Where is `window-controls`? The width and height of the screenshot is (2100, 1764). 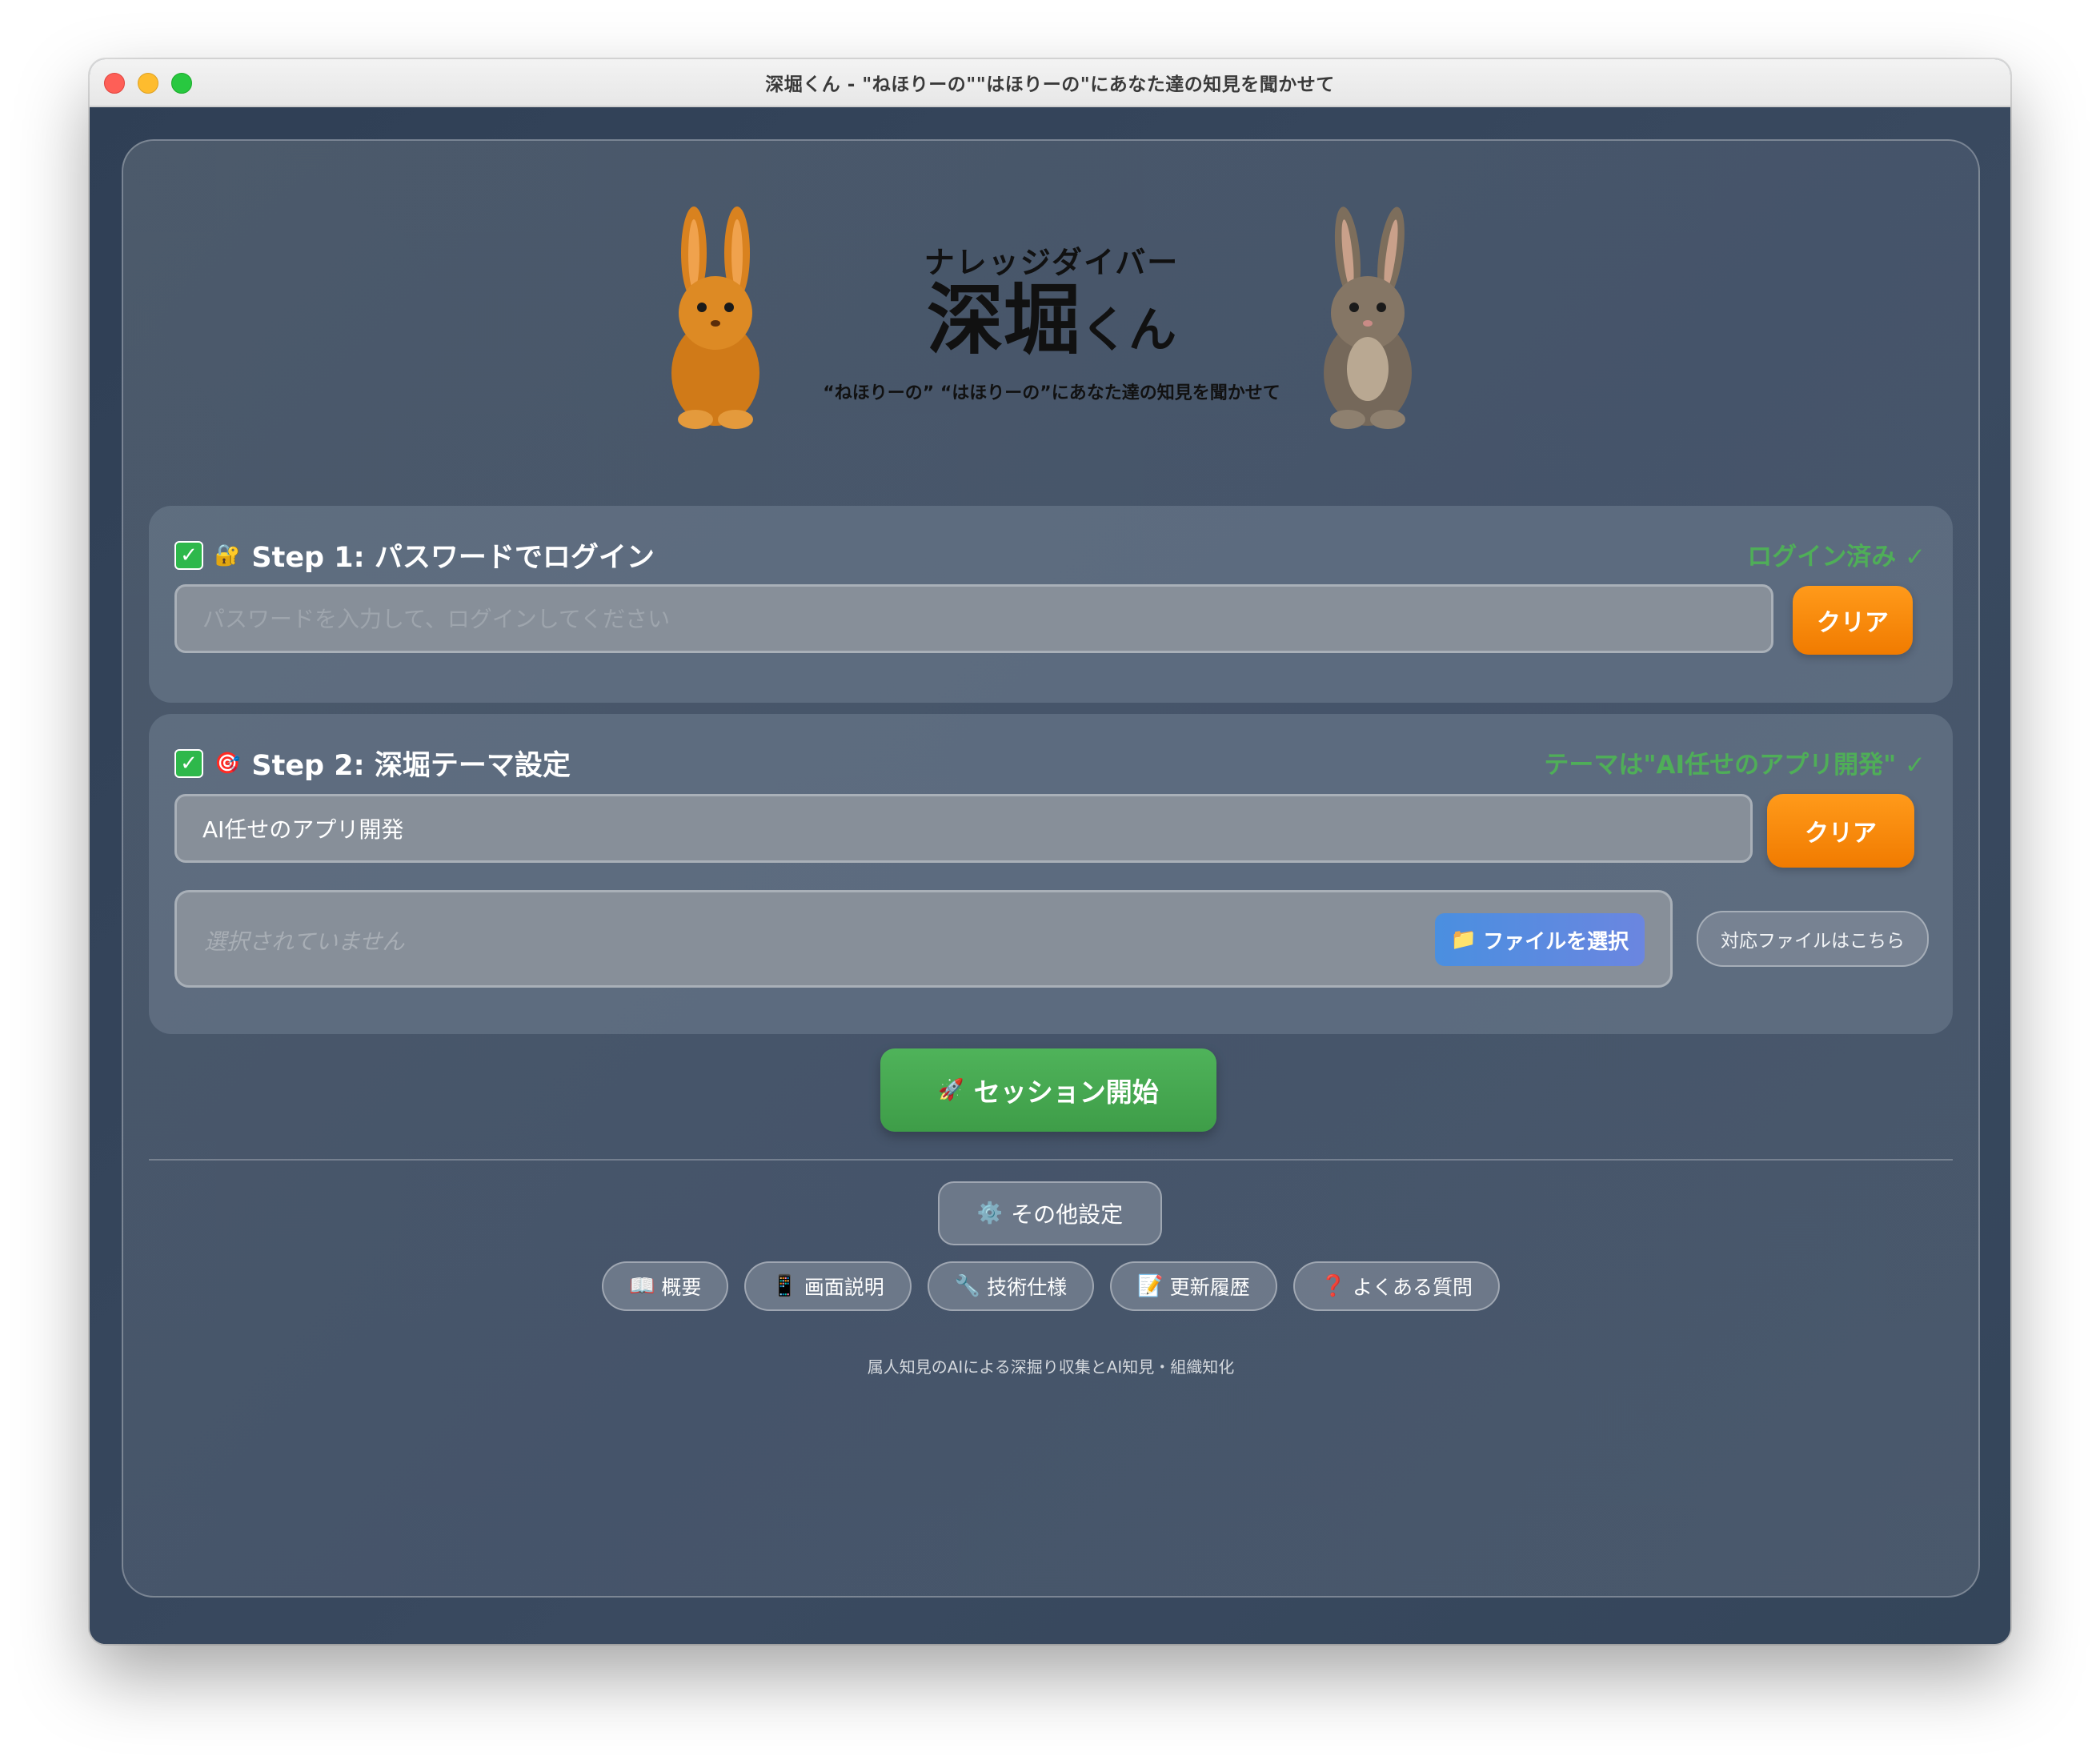 window-controls is located at coordinates (148, 83).